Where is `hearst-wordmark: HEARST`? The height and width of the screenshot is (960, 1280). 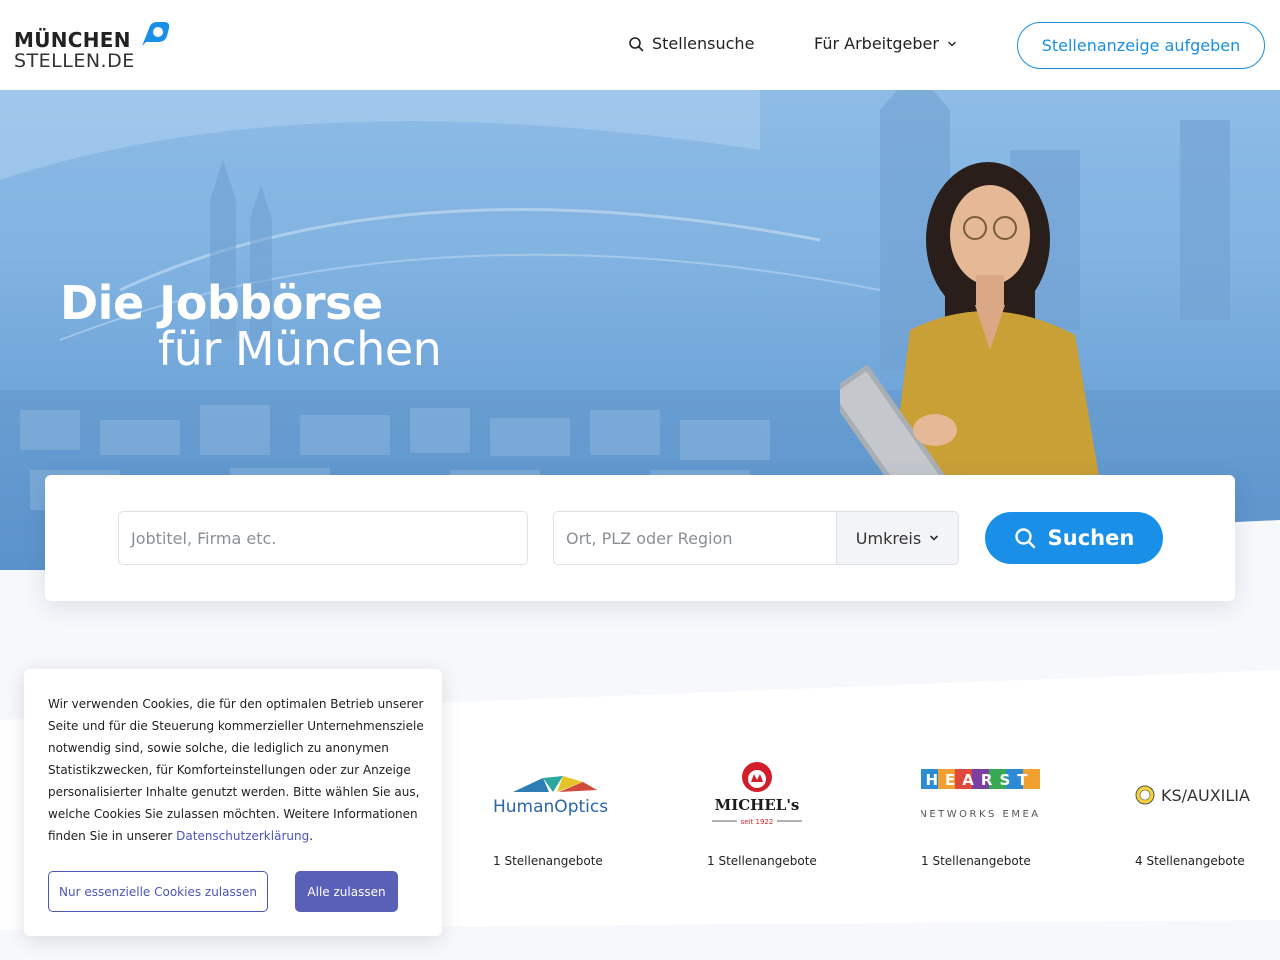
hearst-wordmark: HEARST is located at coordinates (980, 780).